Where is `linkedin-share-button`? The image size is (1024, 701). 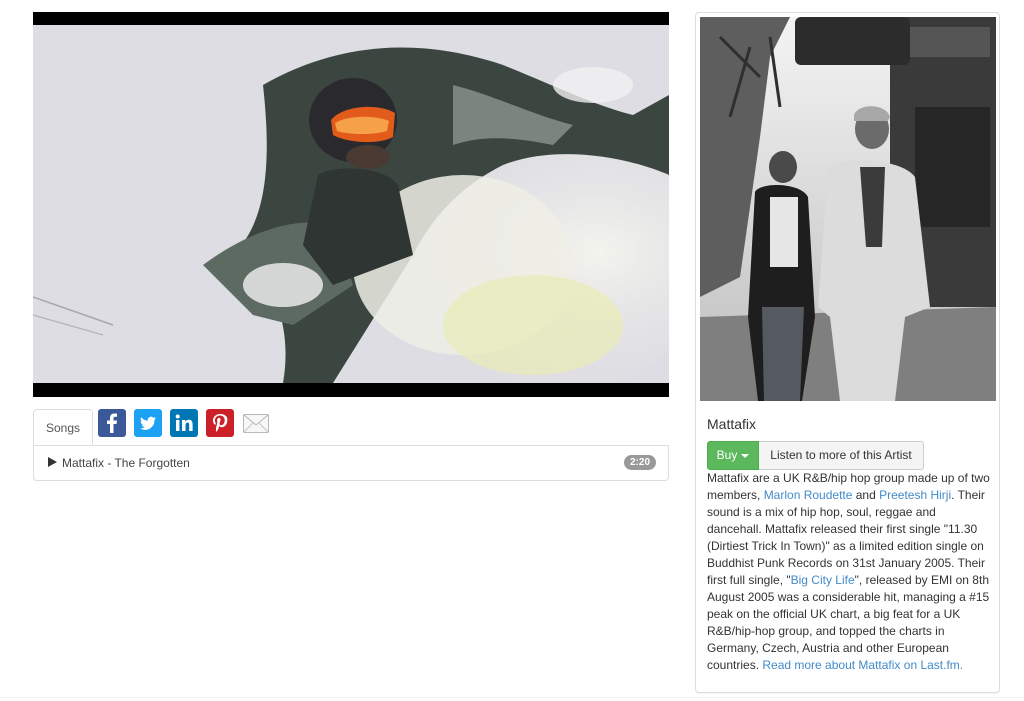 linkedin-share-button is located at coordinates (184, 423).